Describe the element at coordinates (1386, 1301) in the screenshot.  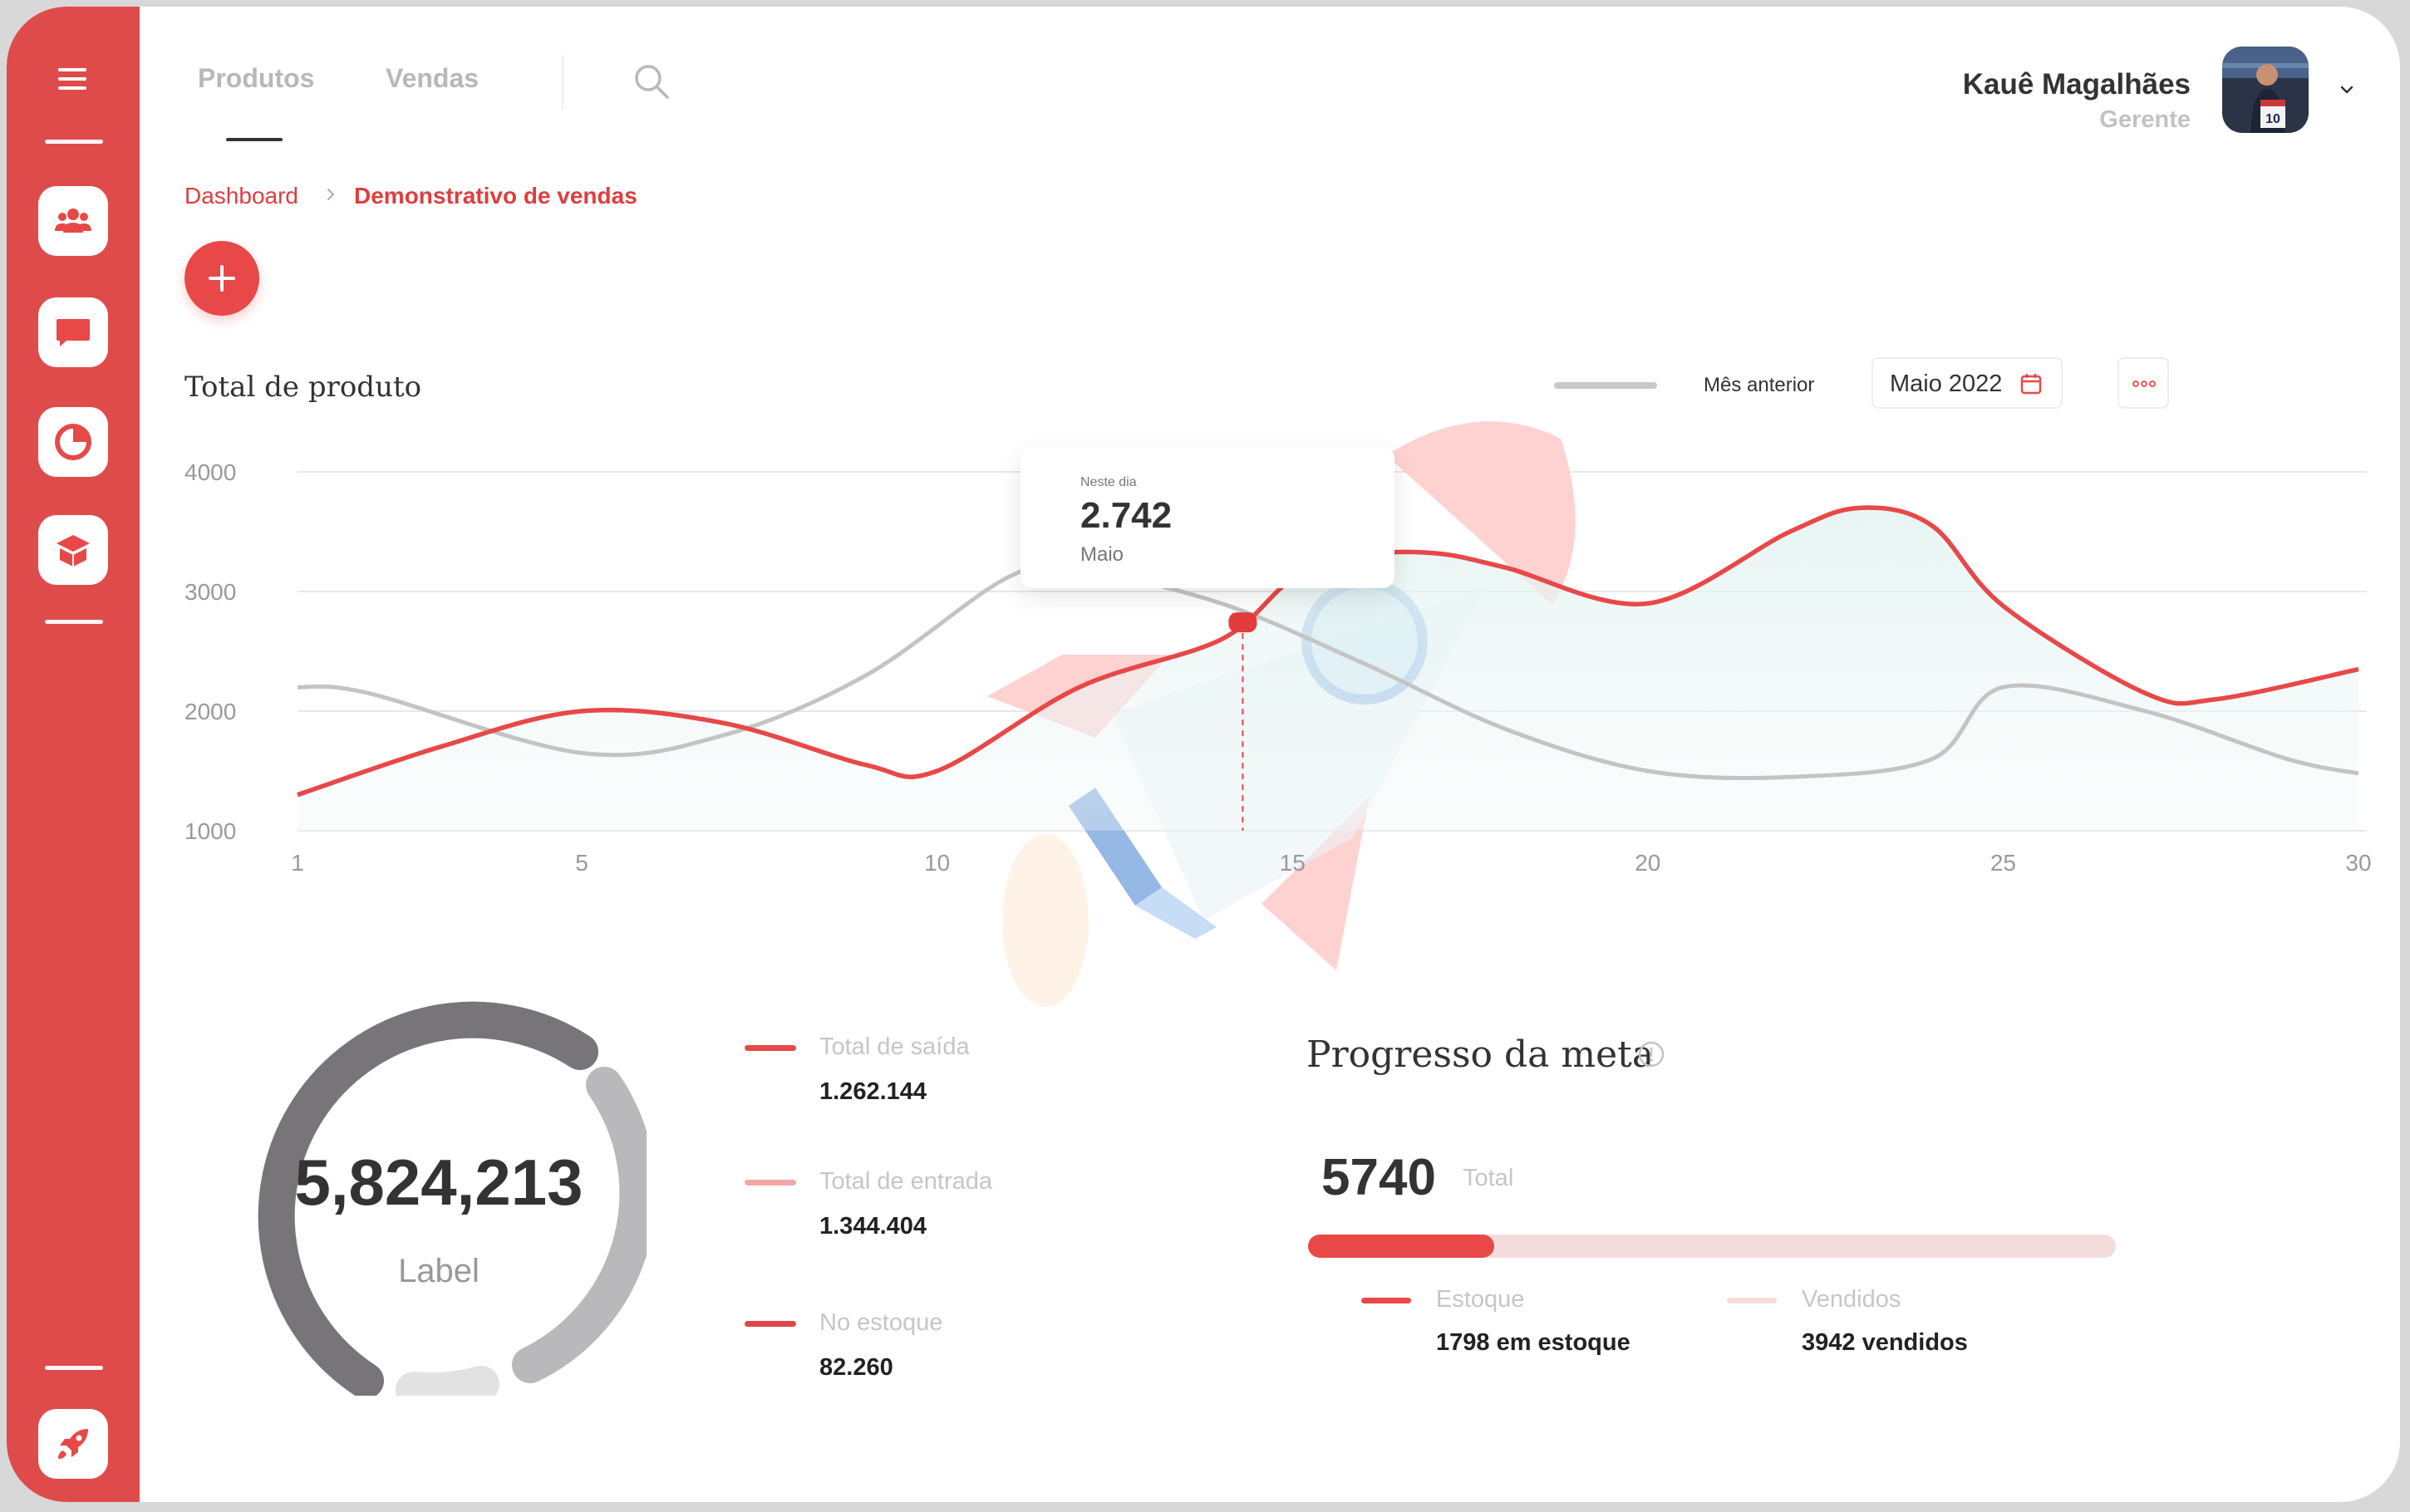
I see `goal-legend-swatch-estoque` at that location.